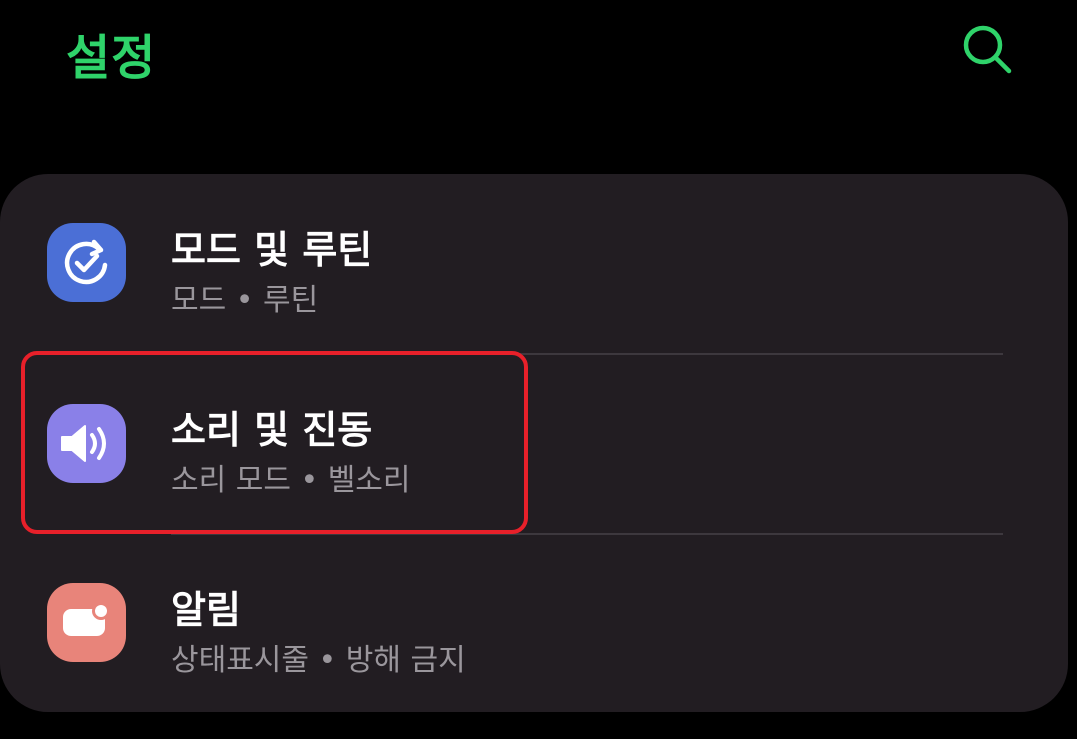  I want to click on settings-item-subtitle: 상태표시줄 • 방해 금지, so click(318, 660).